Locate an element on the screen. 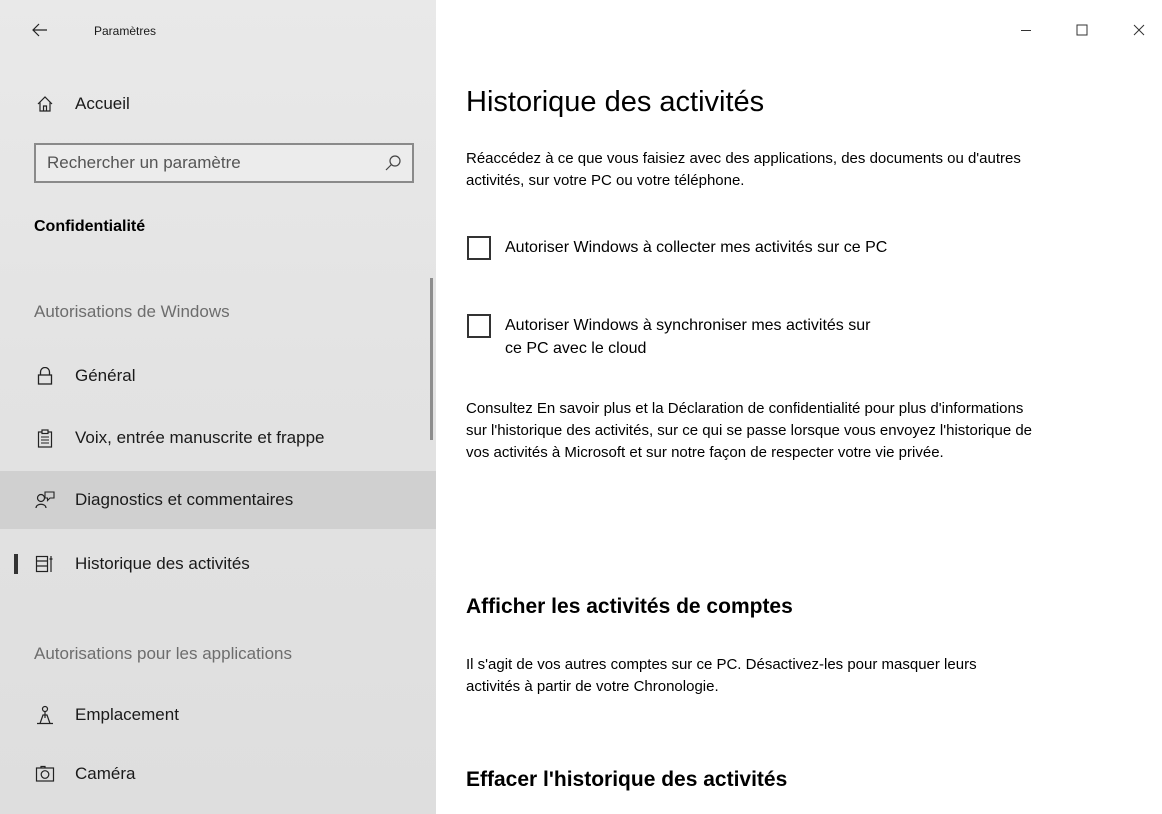 Image resolution: width=1162 pixels, height=814 pixels. maximize-icon is located at coordinates (1082, 30).